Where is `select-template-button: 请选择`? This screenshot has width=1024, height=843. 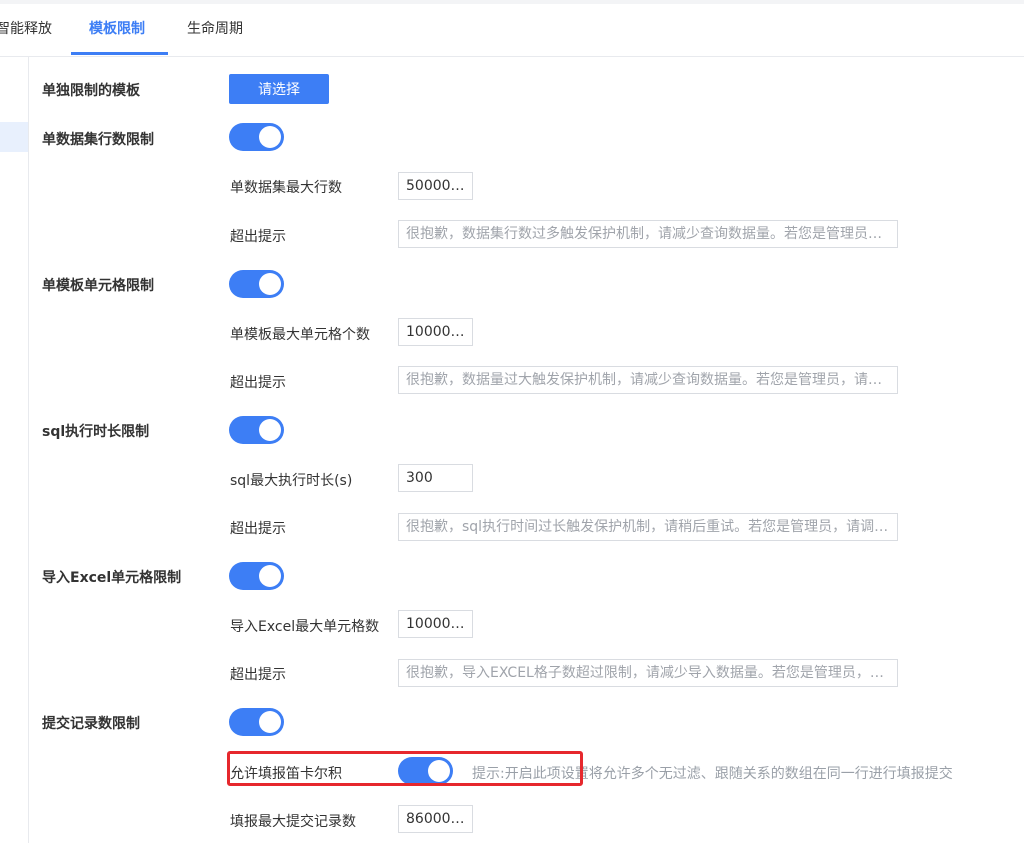 select-template-button: 请选择 is located at coordinates (279, 89).